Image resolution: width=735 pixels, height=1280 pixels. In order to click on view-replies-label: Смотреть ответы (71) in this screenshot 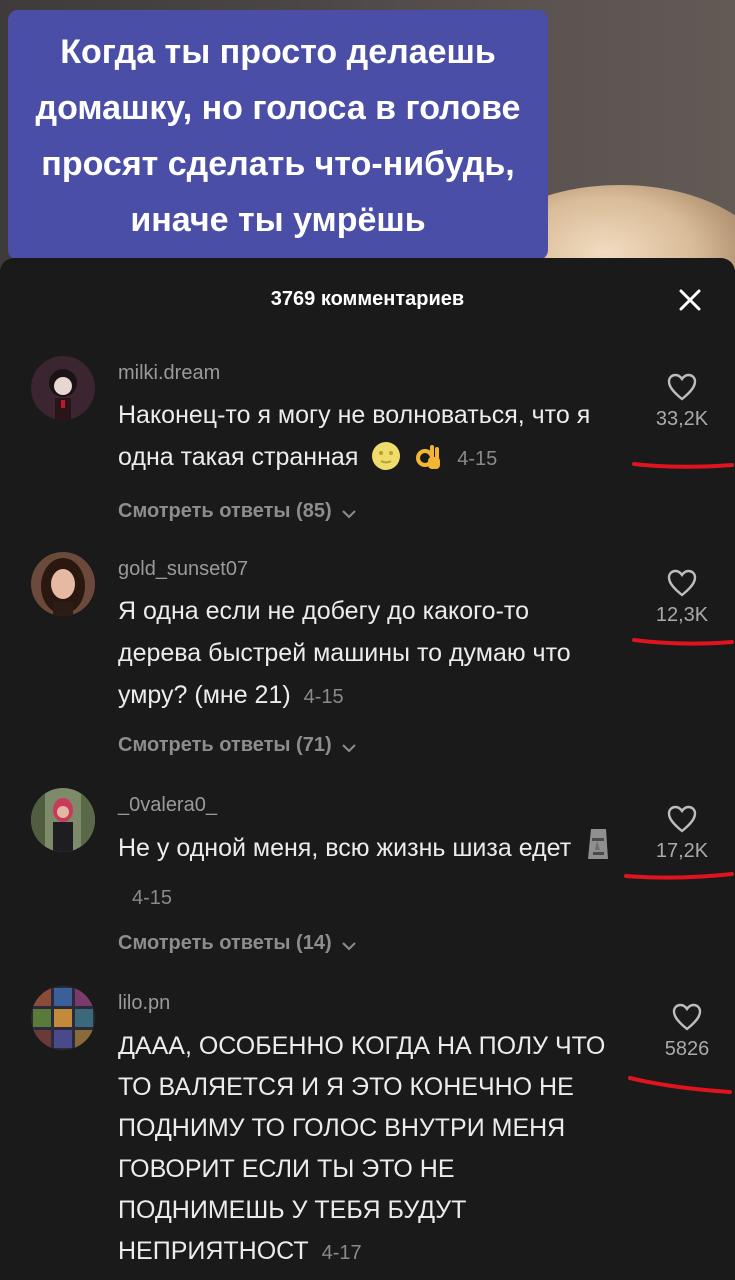, I will do `click(225, 745)`.